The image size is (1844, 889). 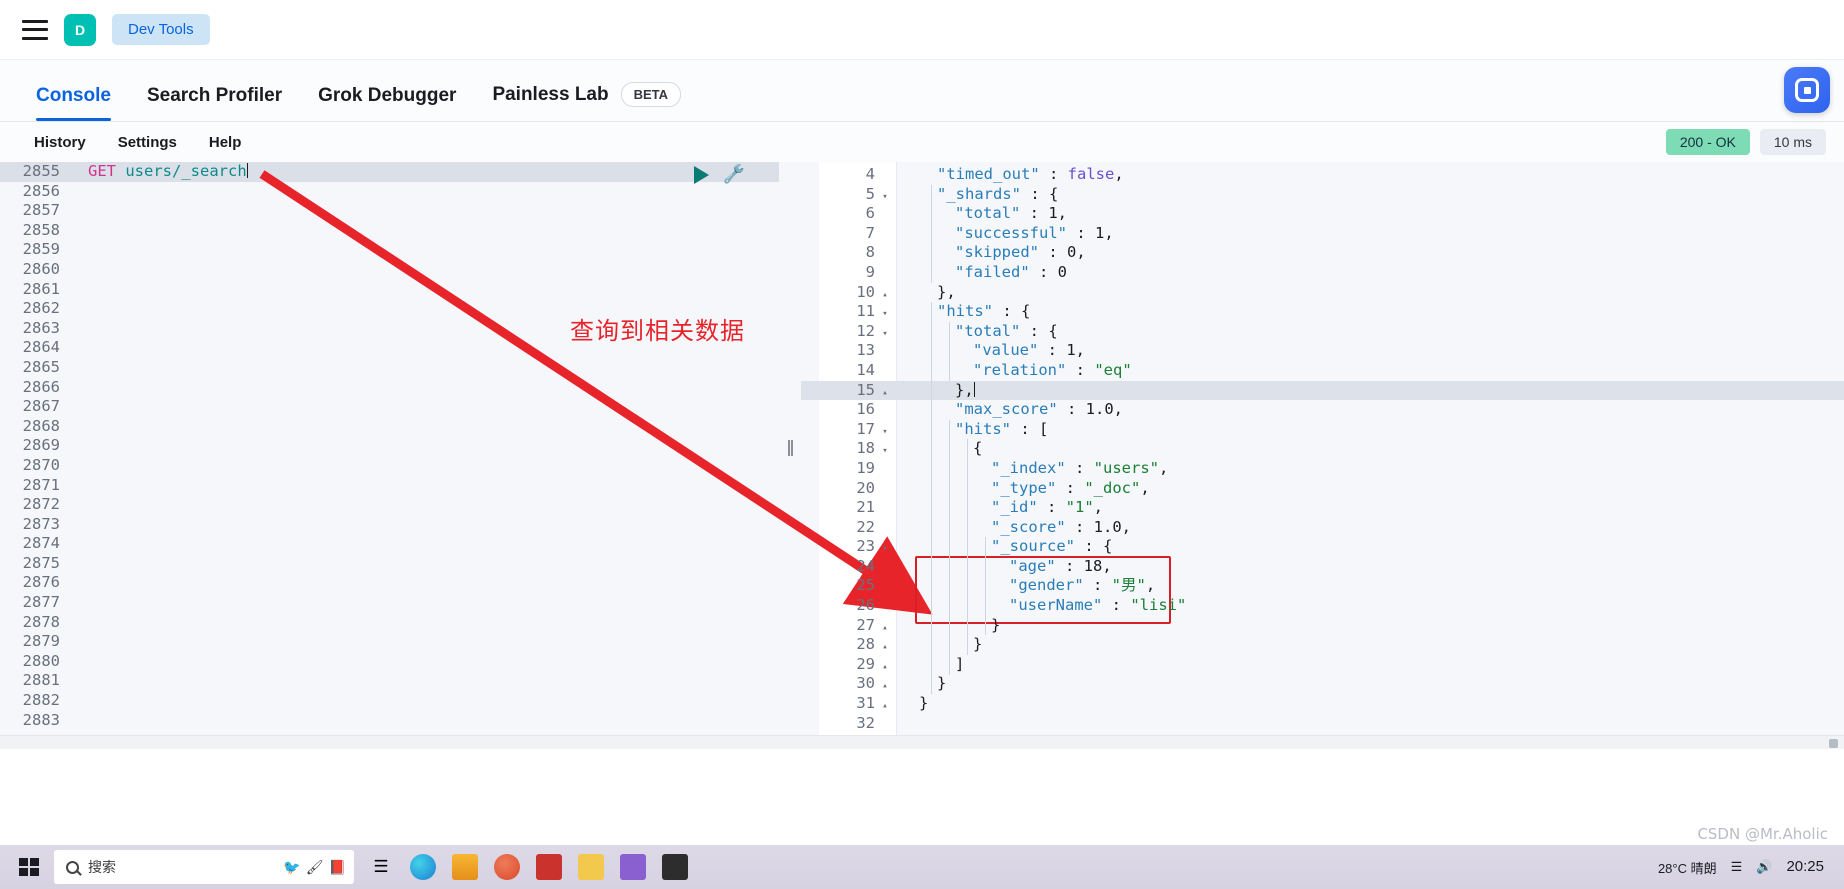 What do you see at coordinates (315, 867) in the screenshot?
I see `taskbar-search-pen-icon: 🖌` at bounding box center [315, 867].